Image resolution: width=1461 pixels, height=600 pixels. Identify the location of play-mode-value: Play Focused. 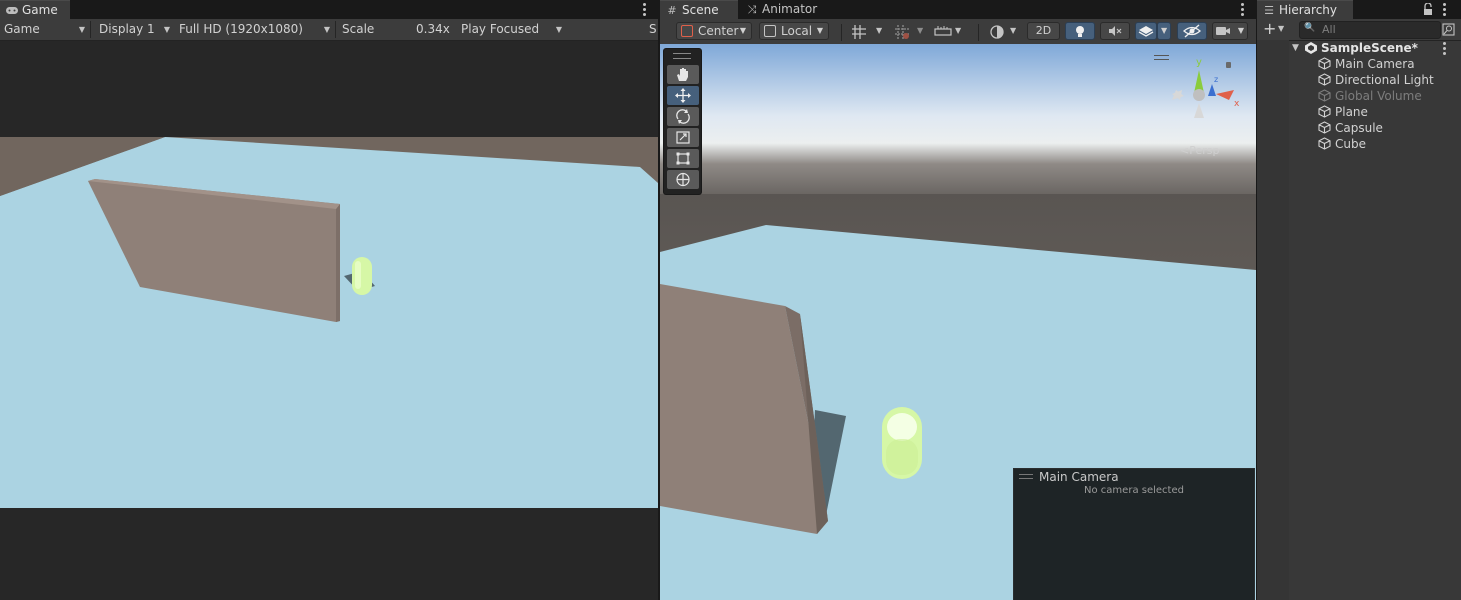
(500, 29).